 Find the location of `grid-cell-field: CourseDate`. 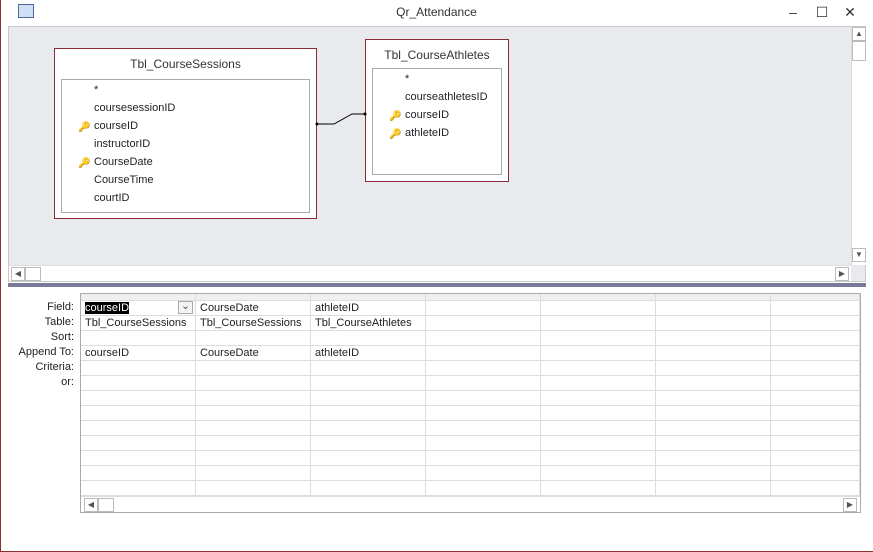

grid-cell-field: CourseDate is located at coordinates (253, 308).